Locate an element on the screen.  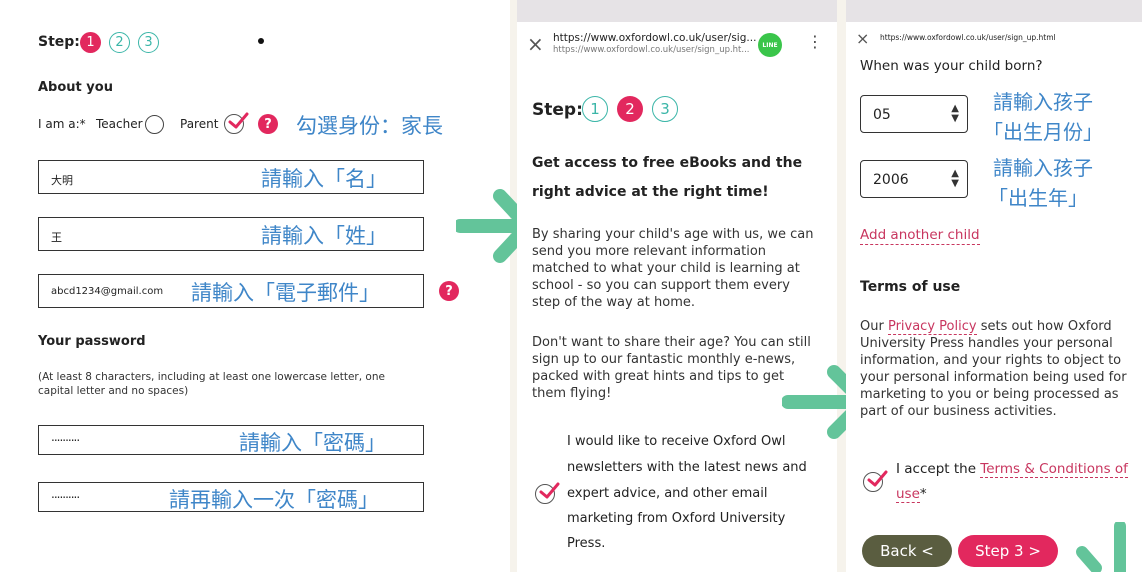
step-3-button: Step 3 > is located at coordinates (1008, 551).